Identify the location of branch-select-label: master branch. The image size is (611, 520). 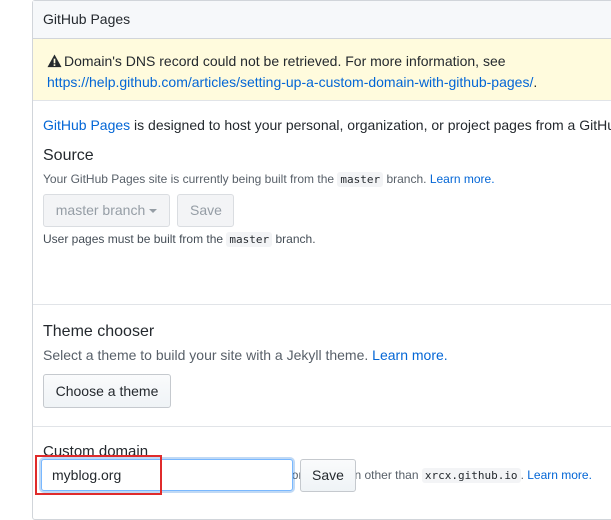
(100, 210).